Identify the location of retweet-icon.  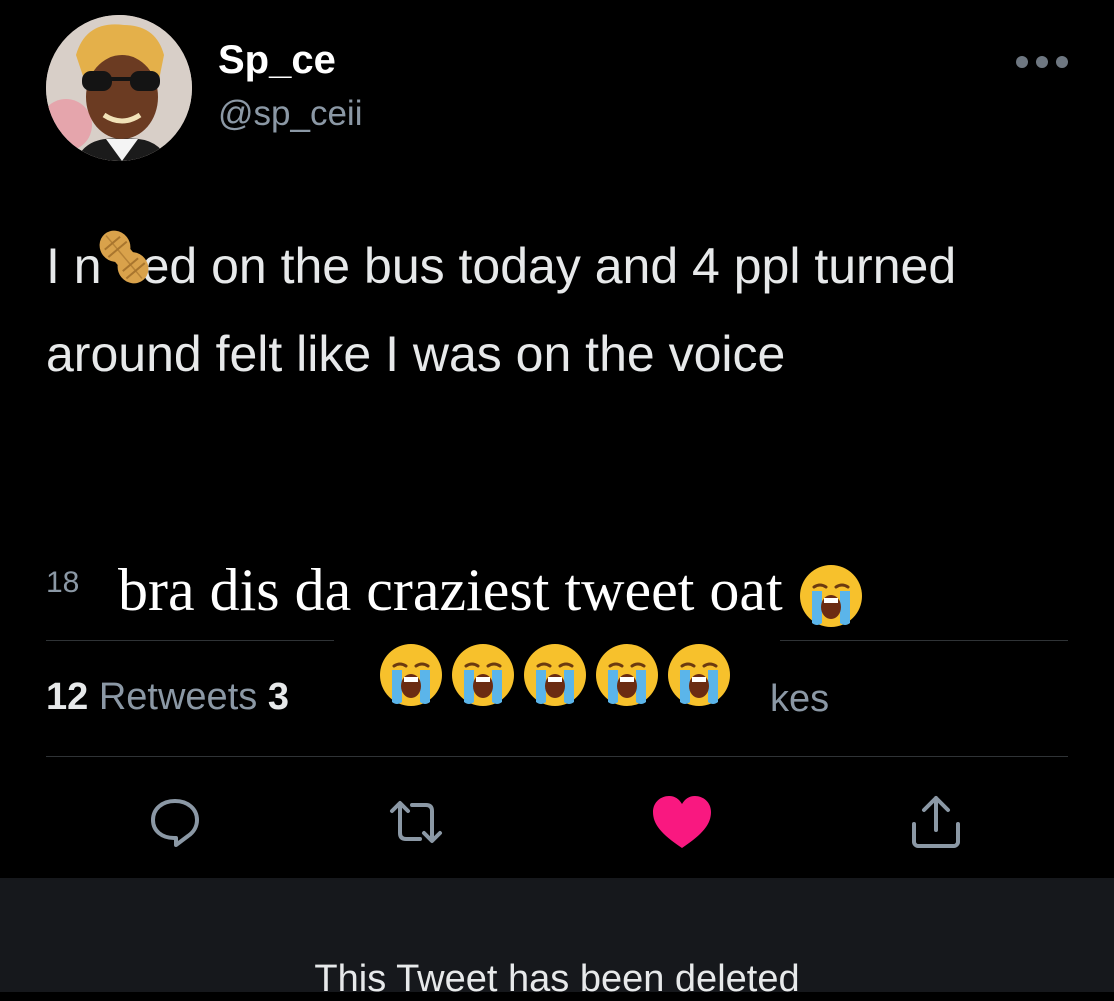
(416, 822).